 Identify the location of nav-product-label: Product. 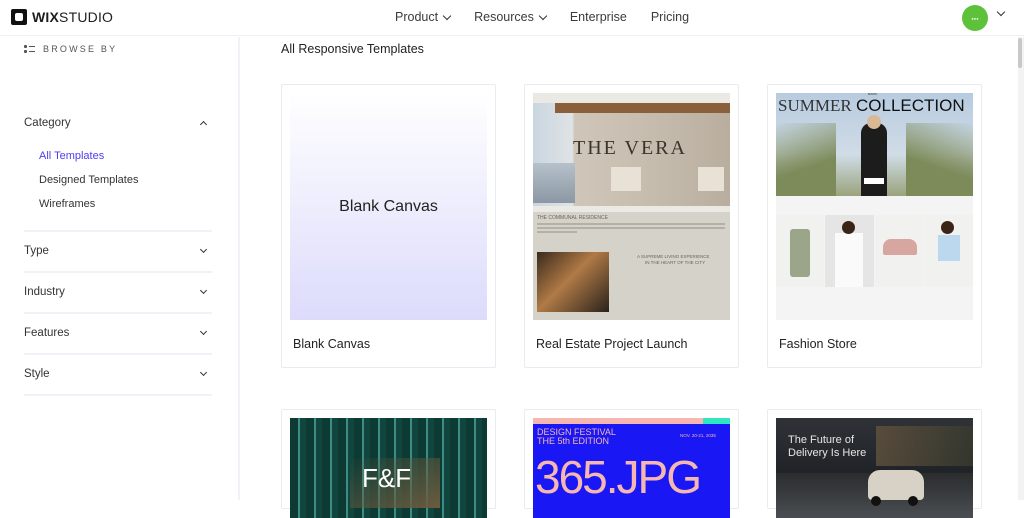
(417, 17).